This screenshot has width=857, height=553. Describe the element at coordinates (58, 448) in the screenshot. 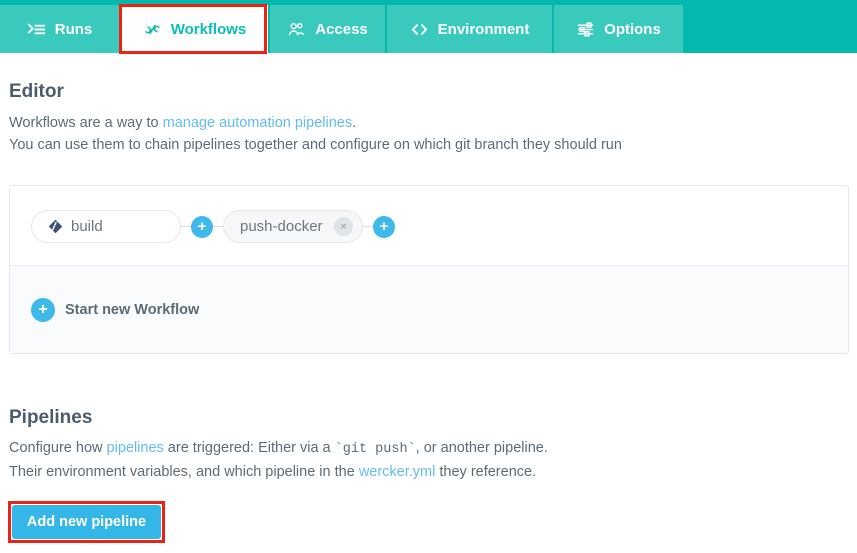

I see `pipelines-desc-pre: Configure how` at that location.